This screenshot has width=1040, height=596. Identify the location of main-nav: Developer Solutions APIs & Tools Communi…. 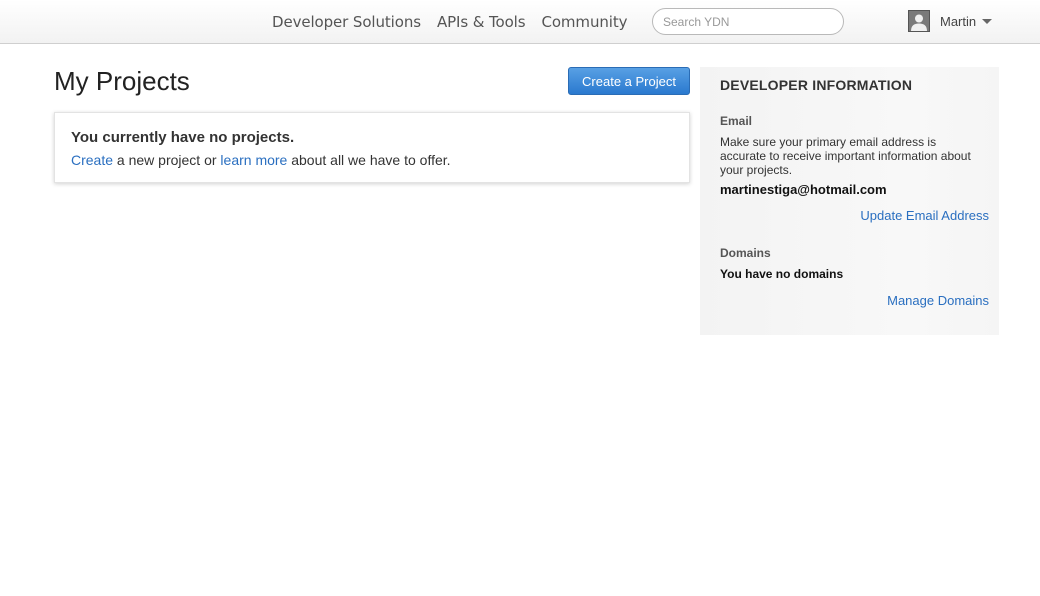
(457, 22).